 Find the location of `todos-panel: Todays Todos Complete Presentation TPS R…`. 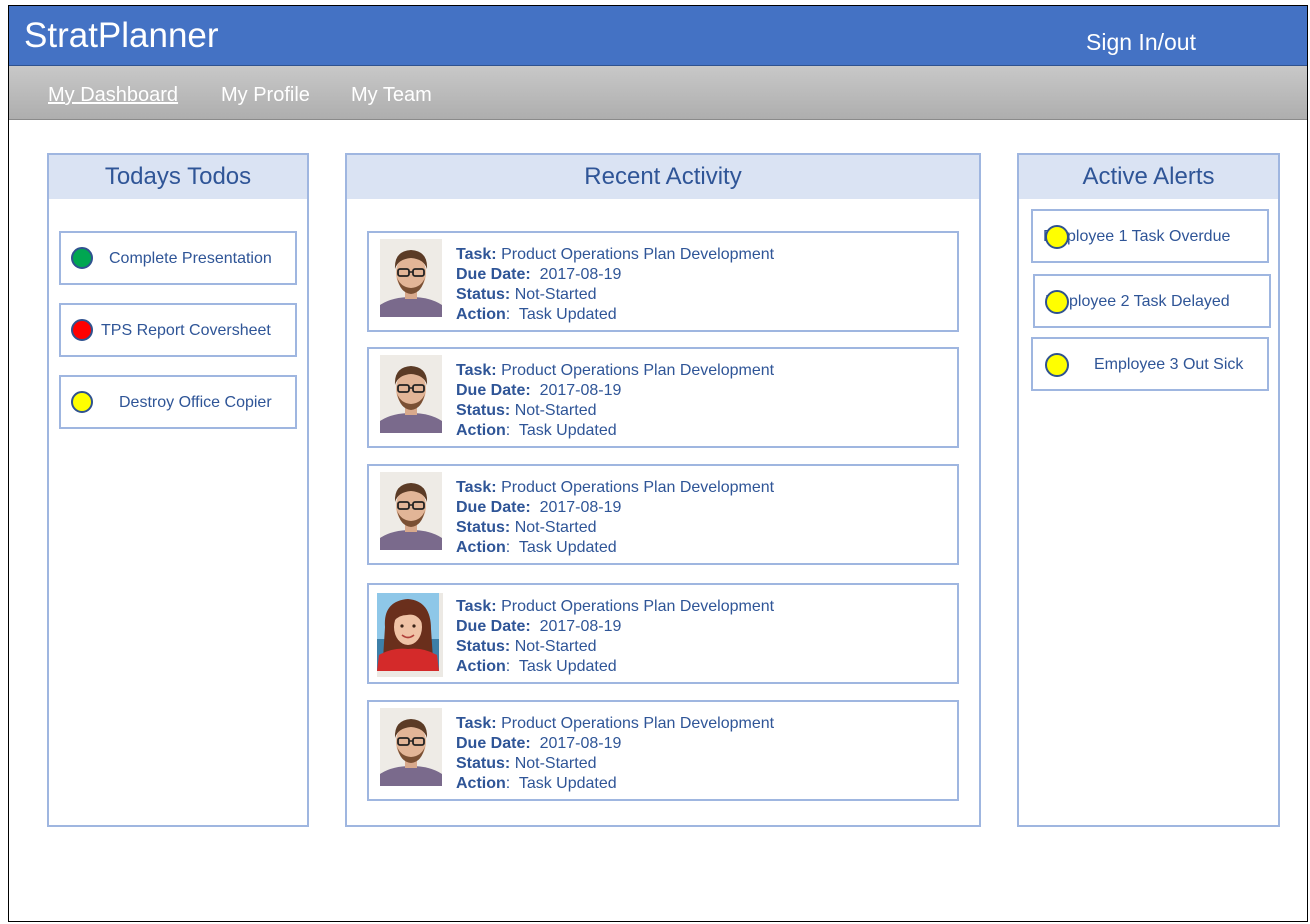

todos-panel: Todays Todos Complete Presentation TPS R… is located at coordinates (178, 490).